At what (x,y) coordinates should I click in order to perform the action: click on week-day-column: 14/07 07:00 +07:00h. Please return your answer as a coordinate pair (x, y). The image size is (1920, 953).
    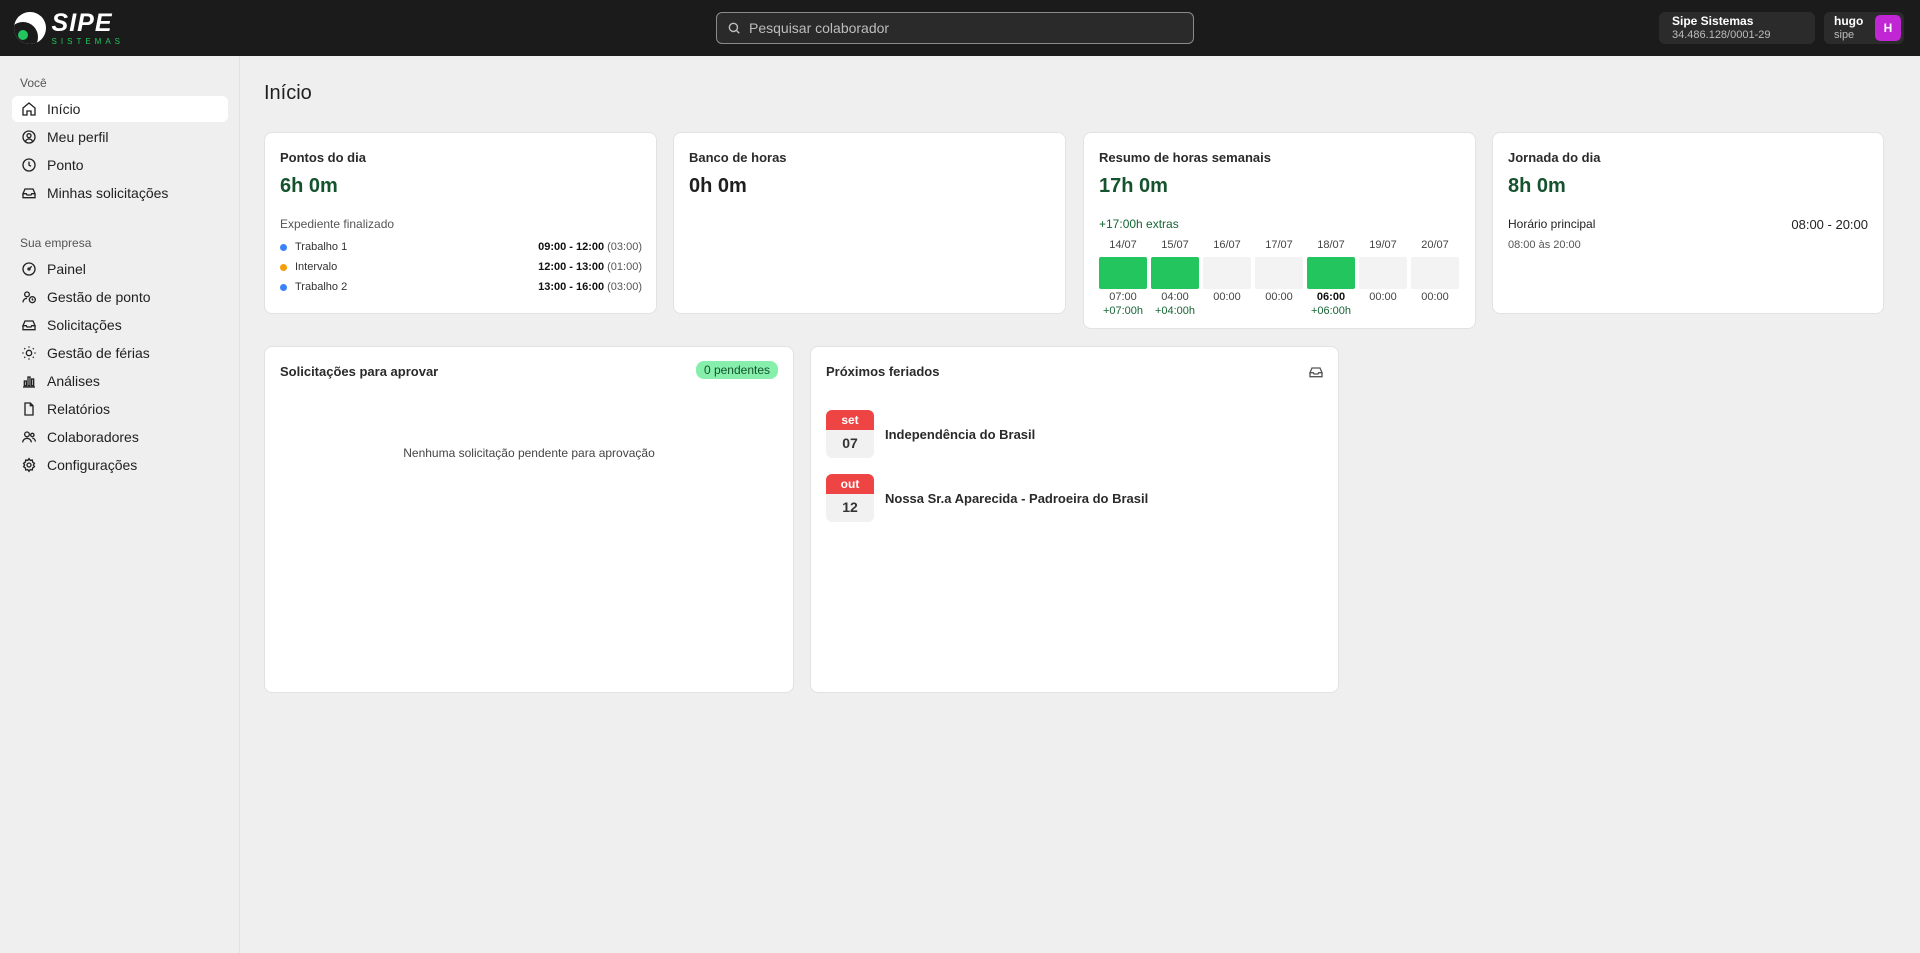
    Looking at the image, I should click on (1123, 279).